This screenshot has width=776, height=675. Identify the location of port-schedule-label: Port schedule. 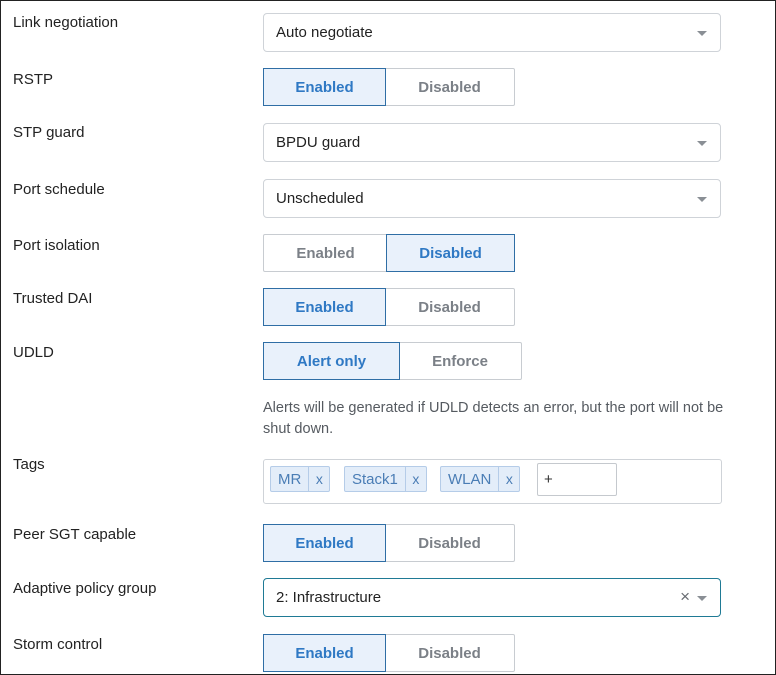
(59, 189).